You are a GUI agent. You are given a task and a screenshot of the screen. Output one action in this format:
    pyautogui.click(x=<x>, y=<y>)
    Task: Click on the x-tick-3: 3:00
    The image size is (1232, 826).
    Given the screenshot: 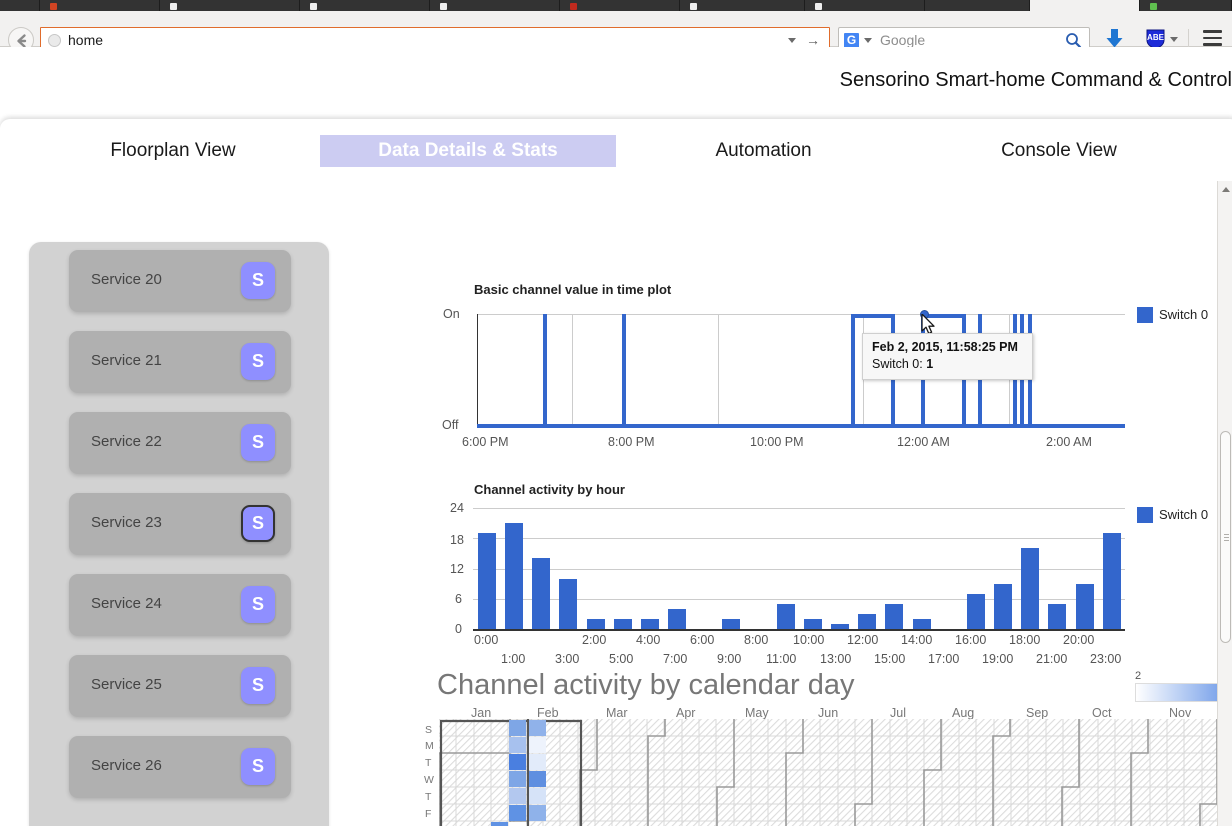 What is the action you would take?
    pyautogui.click(x=567, y=659)
    